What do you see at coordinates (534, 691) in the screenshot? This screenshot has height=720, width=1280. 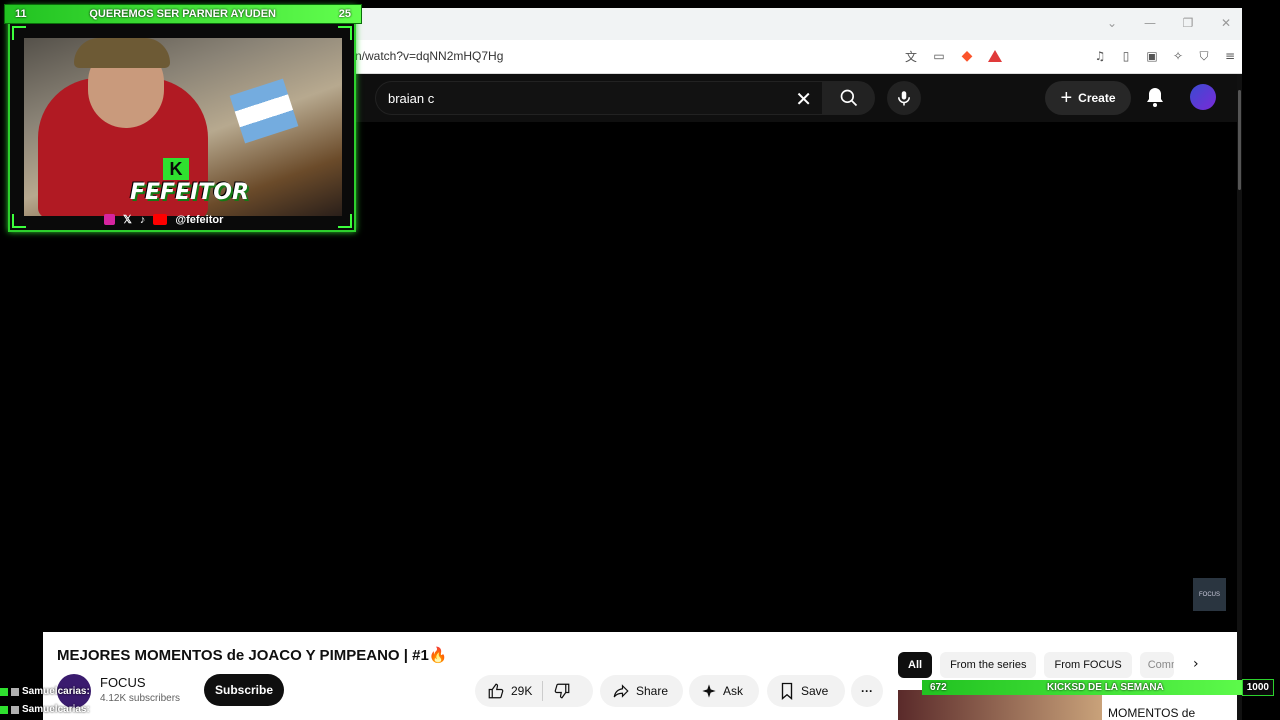 I see `like-dislike-group: 29K` at bounding box center [534, 691].